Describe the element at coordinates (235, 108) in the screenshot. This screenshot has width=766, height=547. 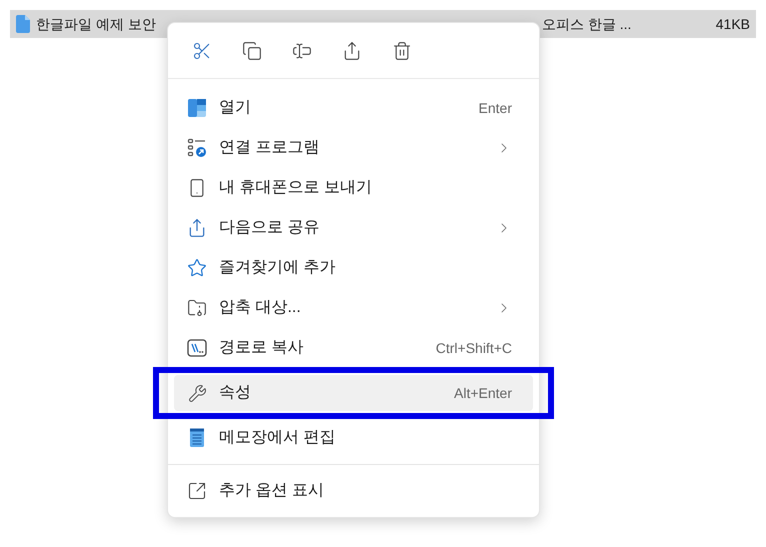
I see `menu-item-label: 열기` at that location.